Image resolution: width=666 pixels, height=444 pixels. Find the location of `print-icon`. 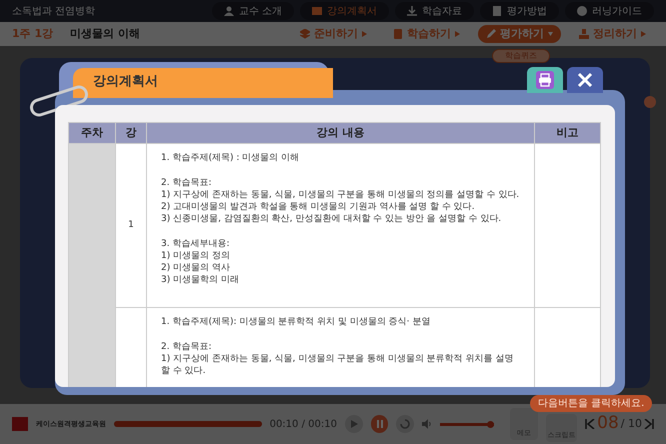

print-icon is located at coordinates (545, 80).